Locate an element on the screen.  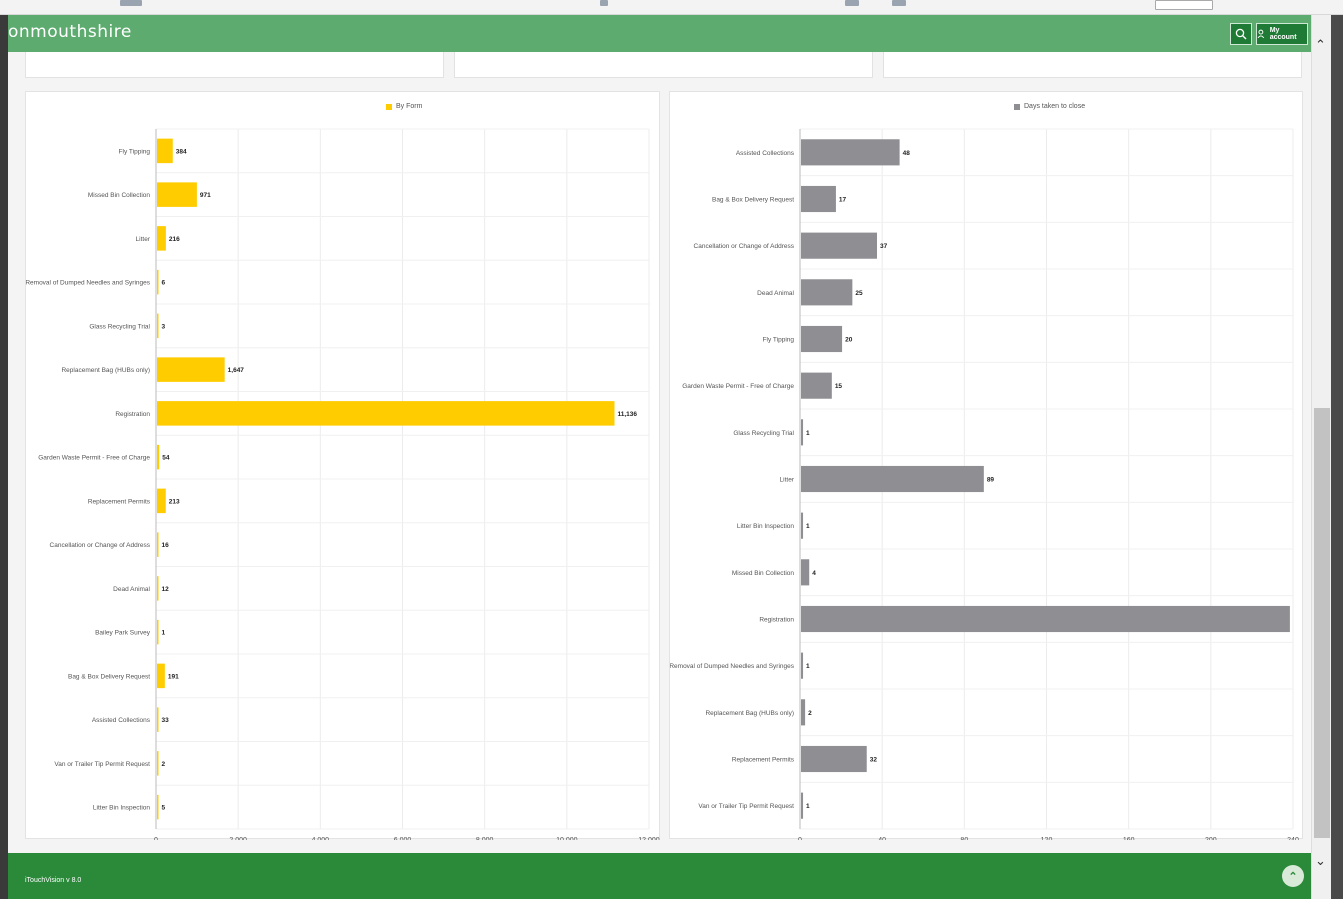
right-window-edge is located at coordinates (1337, 457).